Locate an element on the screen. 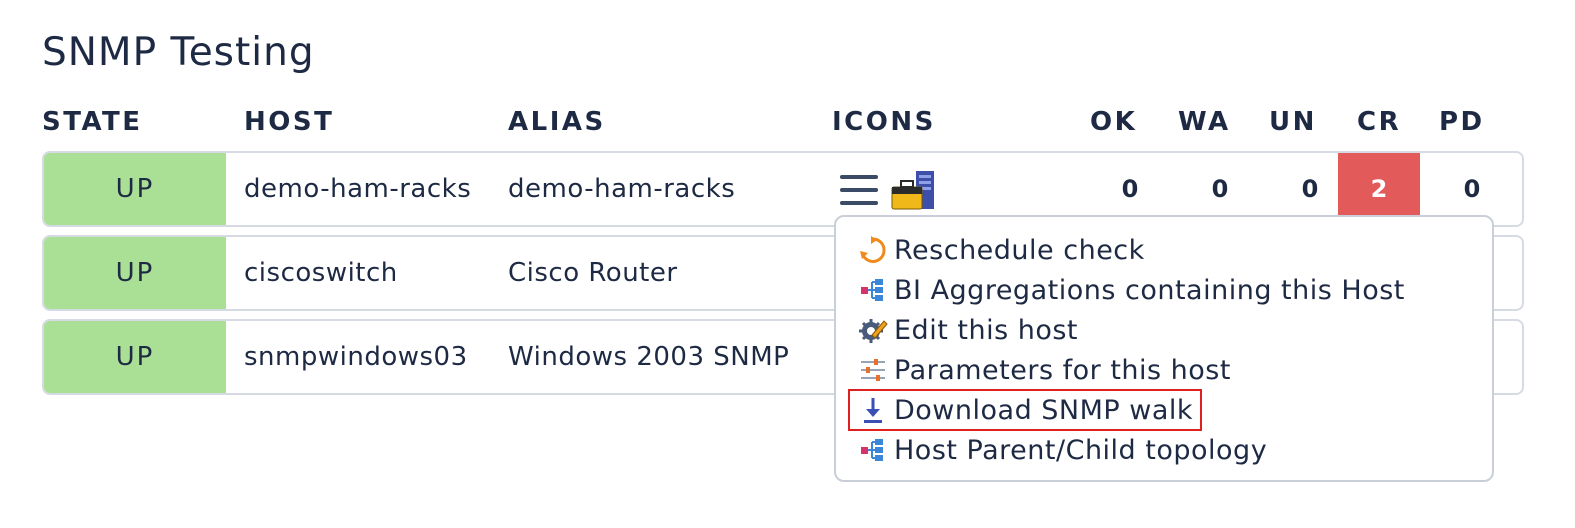 The width and height of the screenshot is (1575, 528). menu-item-parameters: Parameters for this host is located at coordinates (1044, 370).